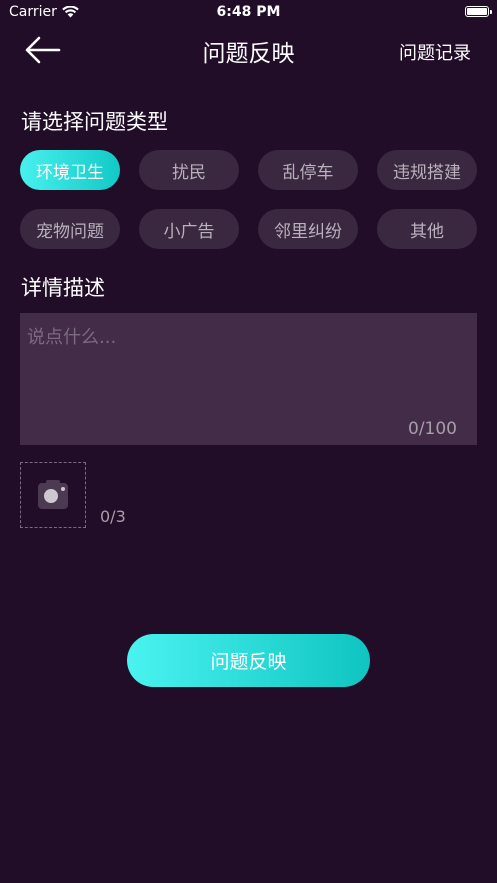 The height and width of the screenshot is (883, 497). I want to click on chip-option: 乱停车, so click(308, 170).